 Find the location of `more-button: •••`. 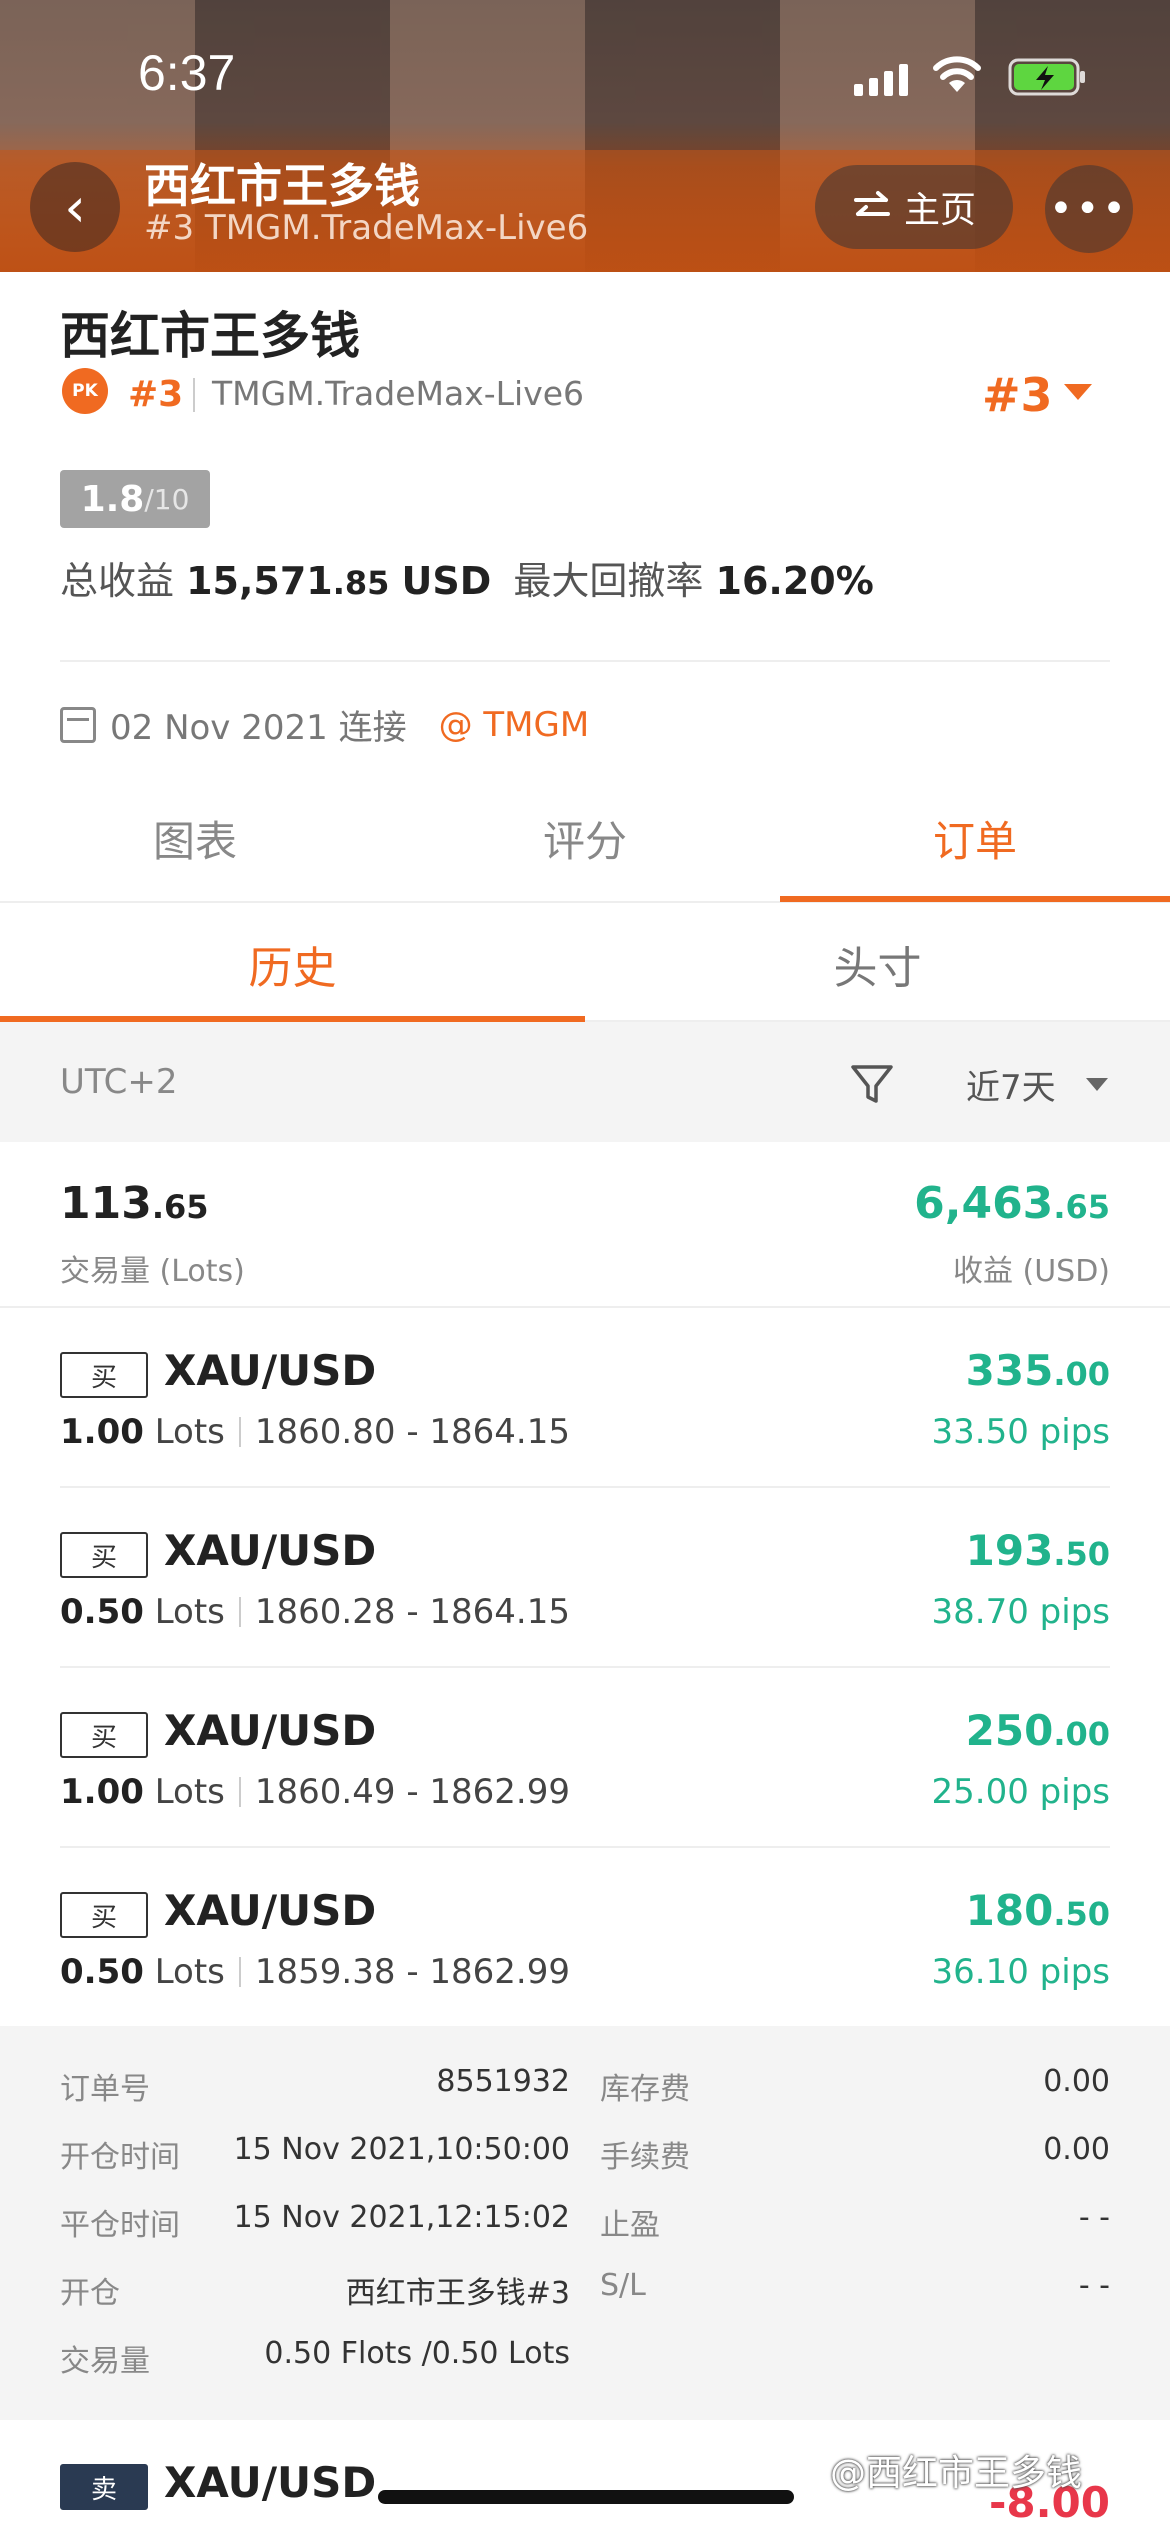

more-button: ••• is located at coordinates (1089, 209).